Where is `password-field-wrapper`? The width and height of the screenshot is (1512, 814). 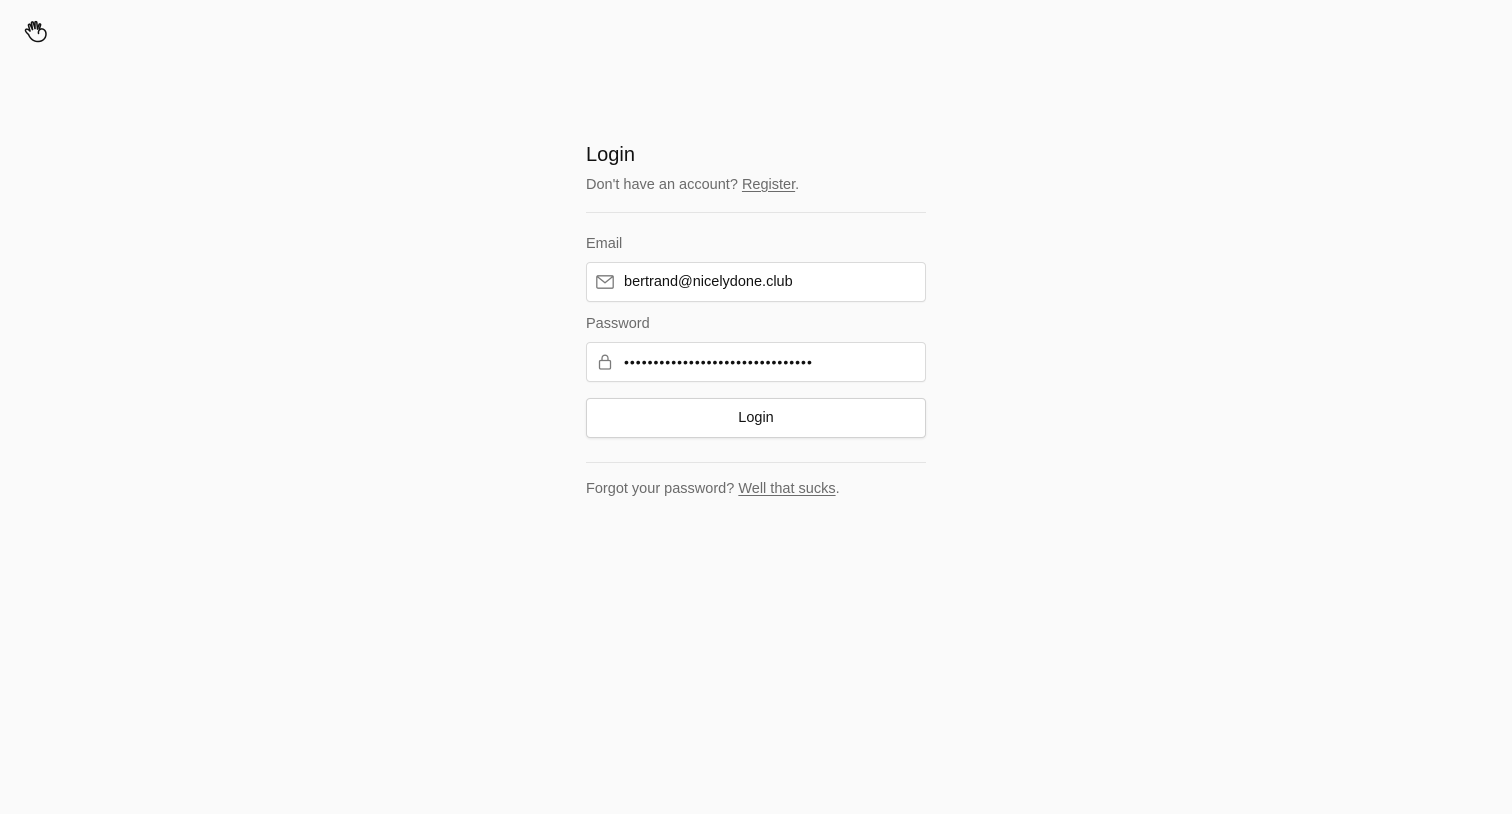
password-field-wrapper is located at coordinates (756, 362).